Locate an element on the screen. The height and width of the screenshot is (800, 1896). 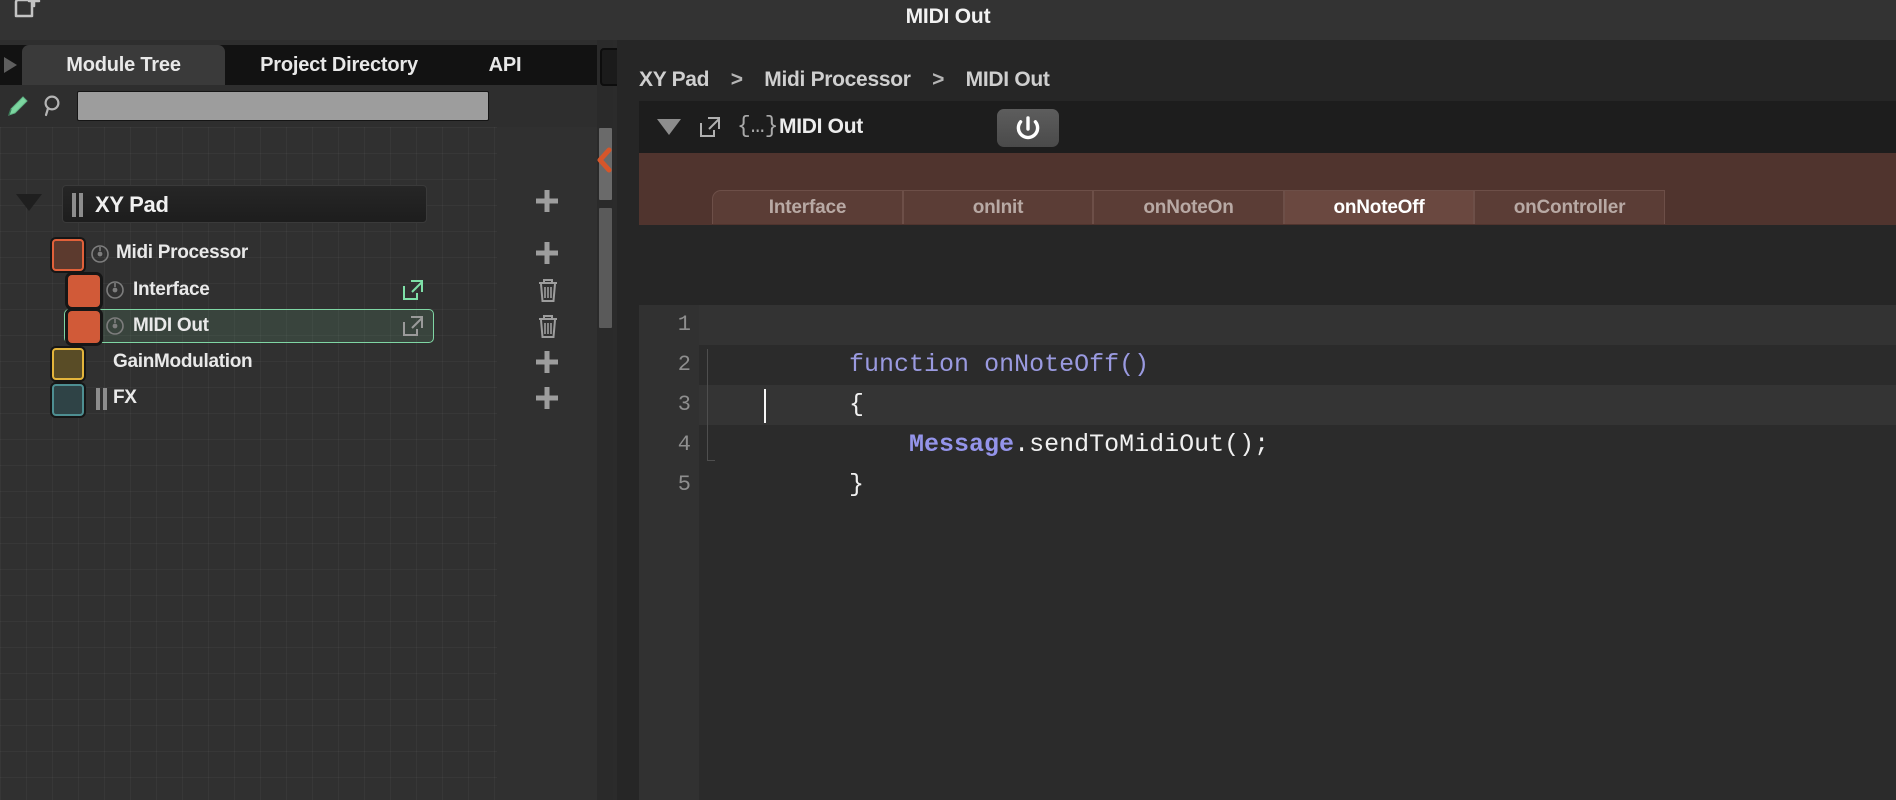
tab-api-label: API is located at coordinates (505, 65).